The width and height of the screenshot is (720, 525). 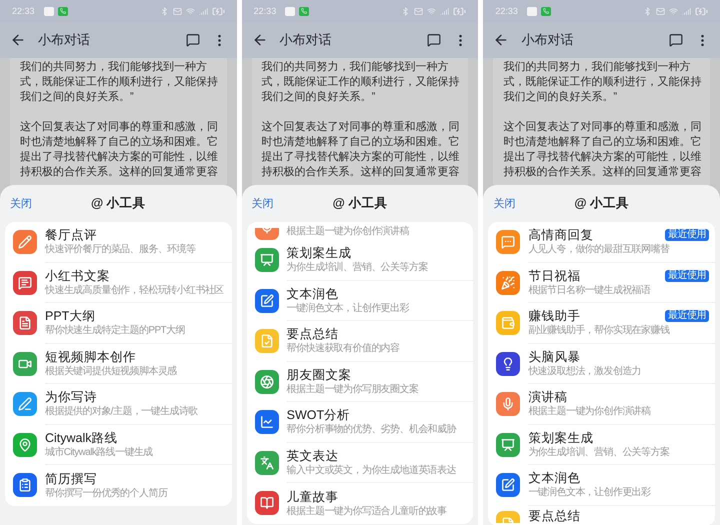 What do you see at coordinates (312, 294) in the screenshot?
I see `tool-name: 文本润色` at bounding box center [312, 294].